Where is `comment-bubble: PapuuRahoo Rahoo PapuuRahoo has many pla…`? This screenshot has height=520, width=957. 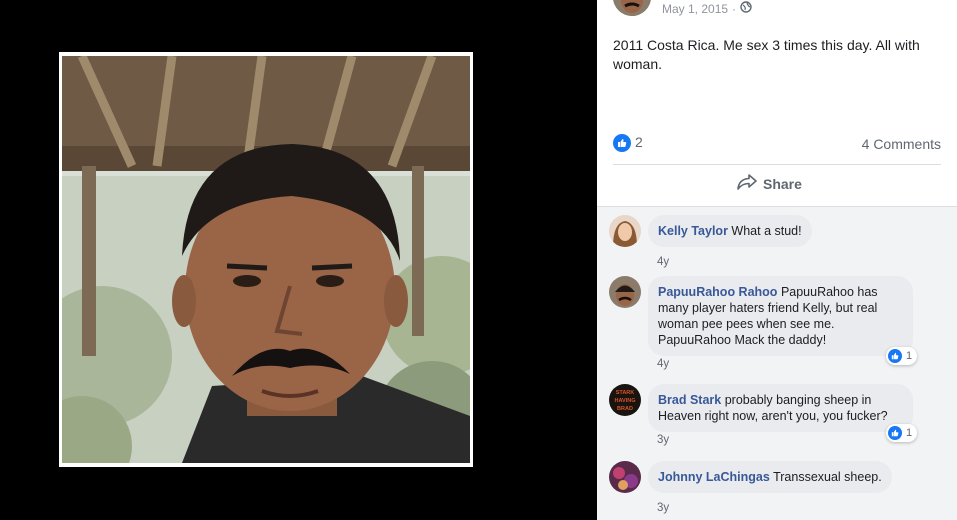 comment-bubble: PapuuRahoo Rahoo PapuuRahoo has many pla… is located at coordinates (780, 316).